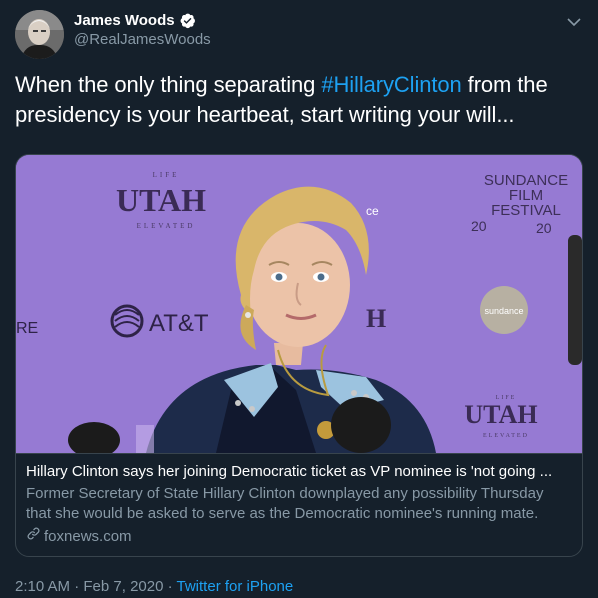  I want to click on backdrop-life-top: LIFE, so click(166, 175).